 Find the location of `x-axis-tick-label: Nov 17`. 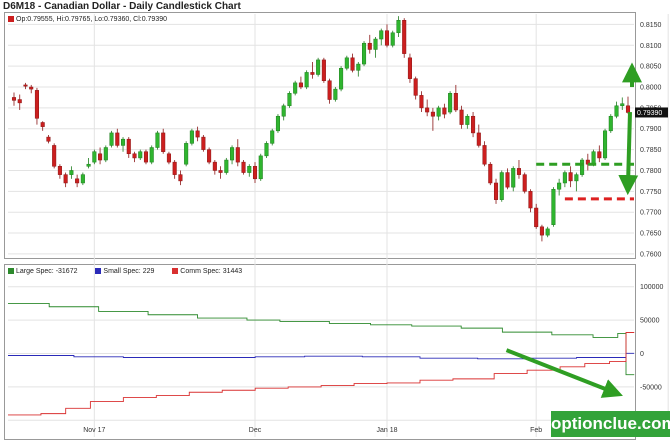

x-axis-tick-label: Nov 17 is located at coordinates (94, 430).